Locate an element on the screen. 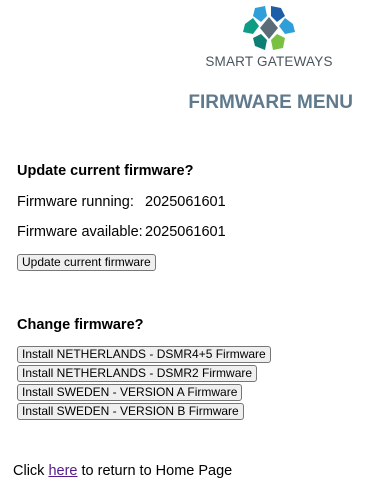 The image size is (383, 499). update-firmware-button: Update current firmware is located at coordinates (86, 262).